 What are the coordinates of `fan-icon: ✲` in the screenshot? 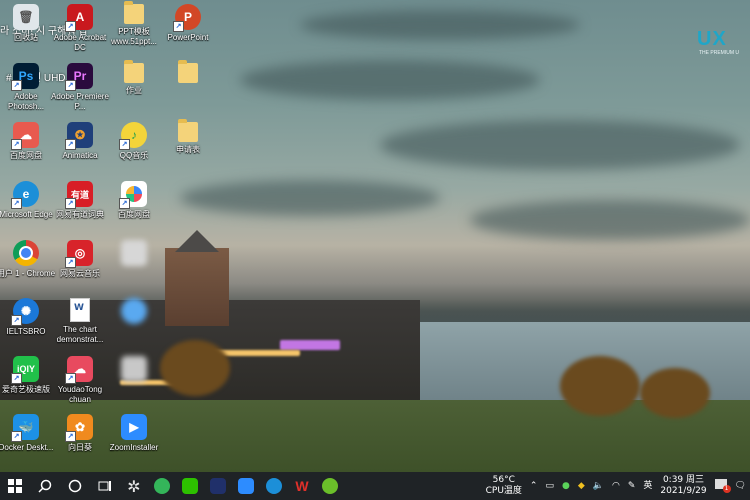 It's located at (134, 486).